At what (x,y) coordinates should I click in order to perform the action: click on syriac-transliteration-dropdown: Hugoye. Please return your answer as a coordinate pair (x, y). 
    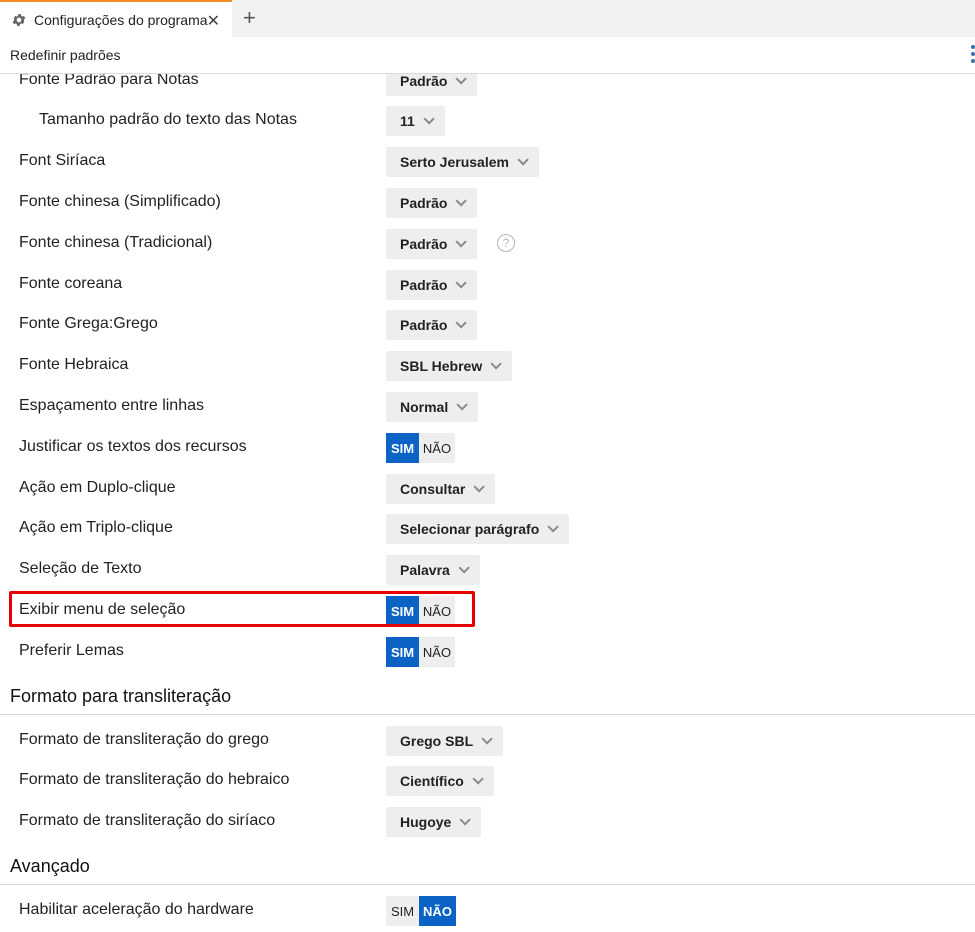
    Looking at the image, I should click on (434, 822).